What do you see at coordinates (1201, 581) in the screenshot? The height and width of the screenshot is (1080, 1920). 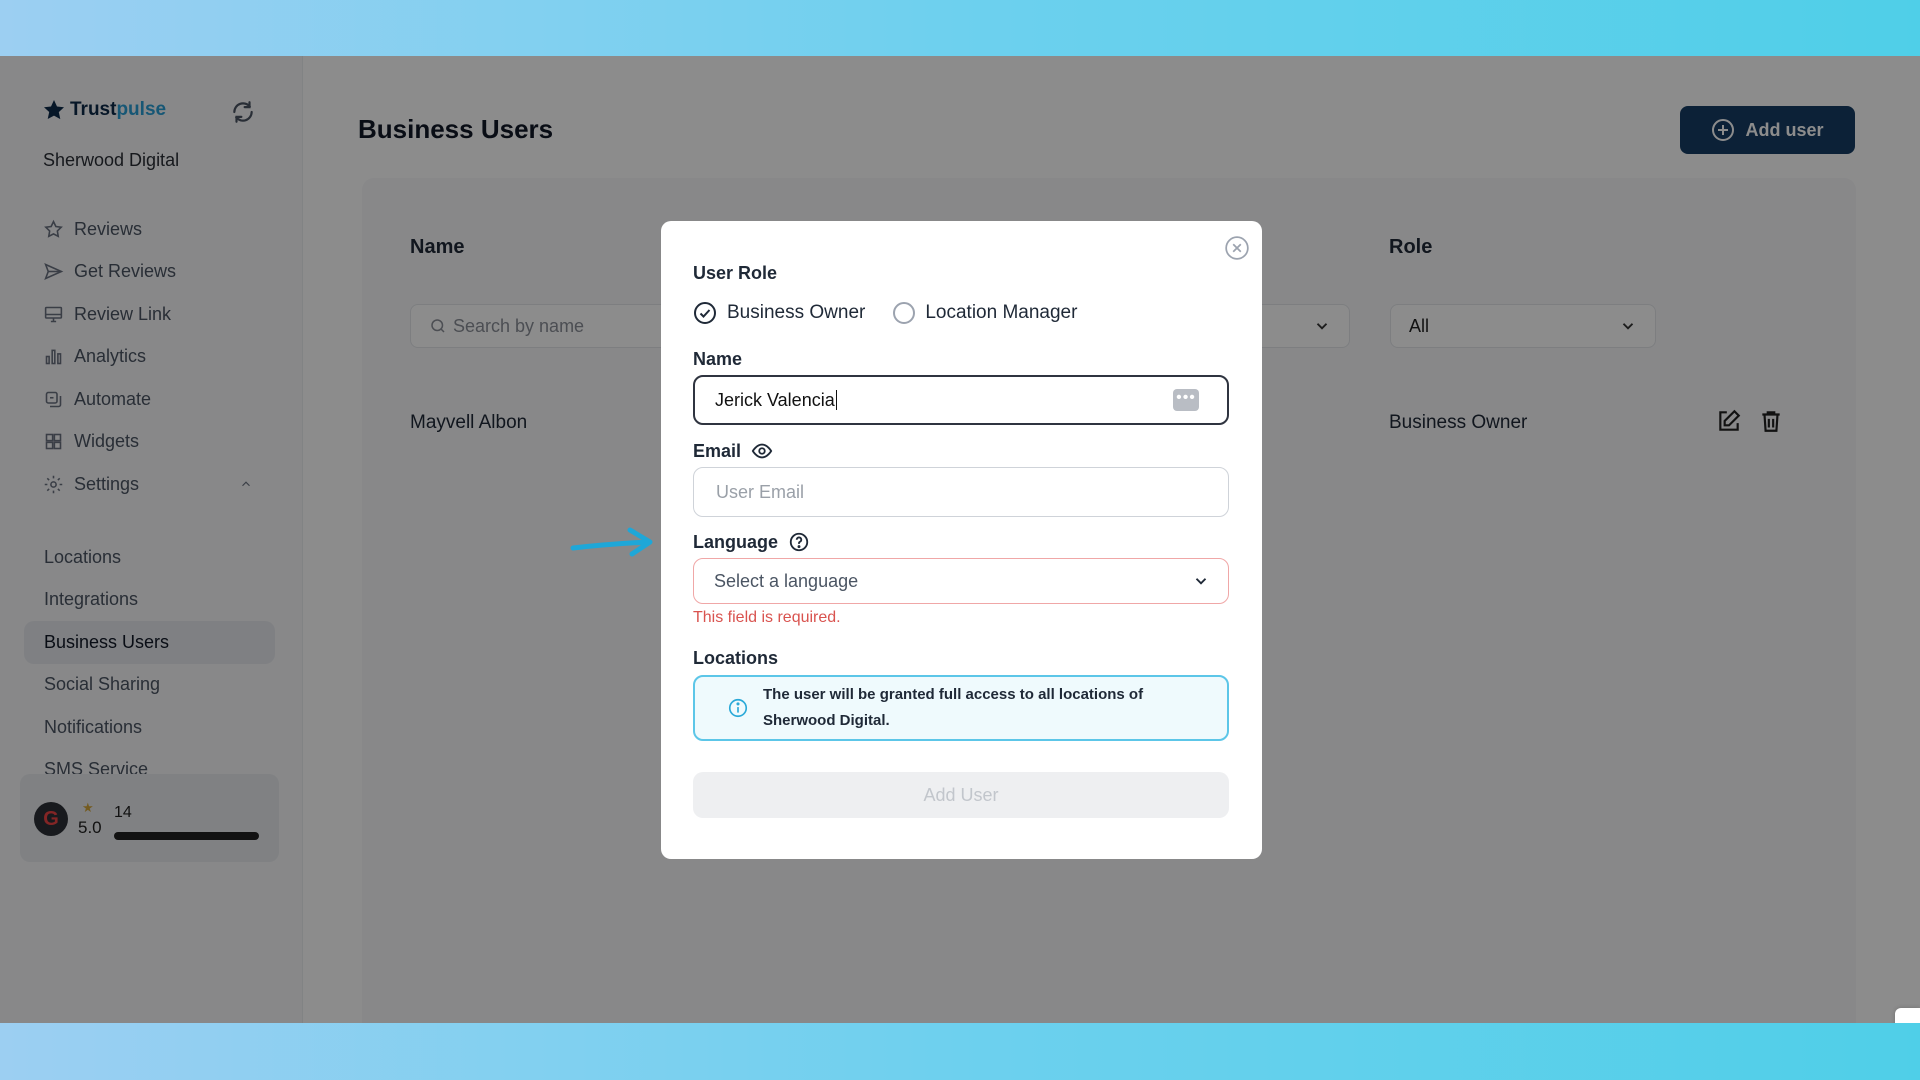 I see `chevron-down-icon` at bounding box center [1201, 581].